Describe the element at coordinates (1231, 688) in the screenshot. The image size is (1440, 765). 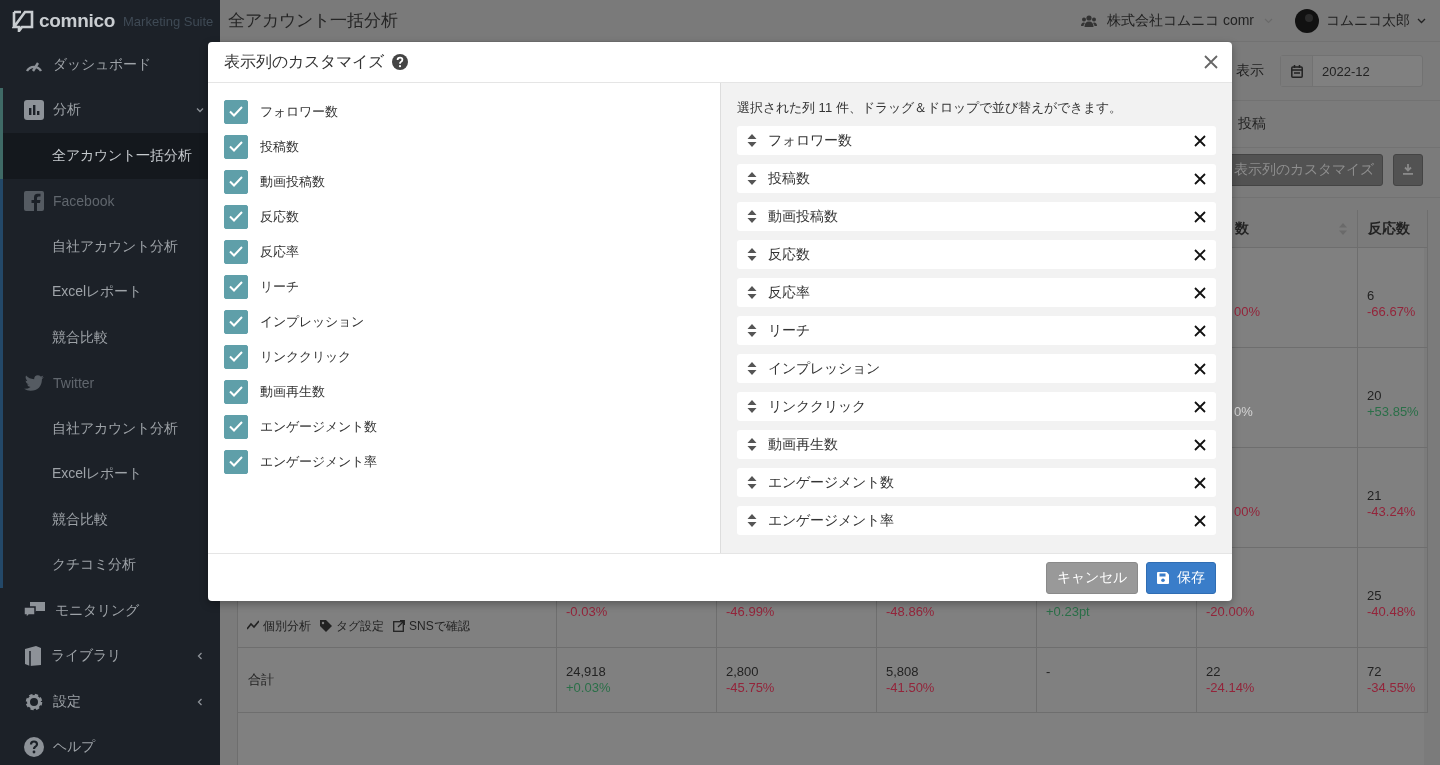
I see `cell-change: -24.14%` at that location.